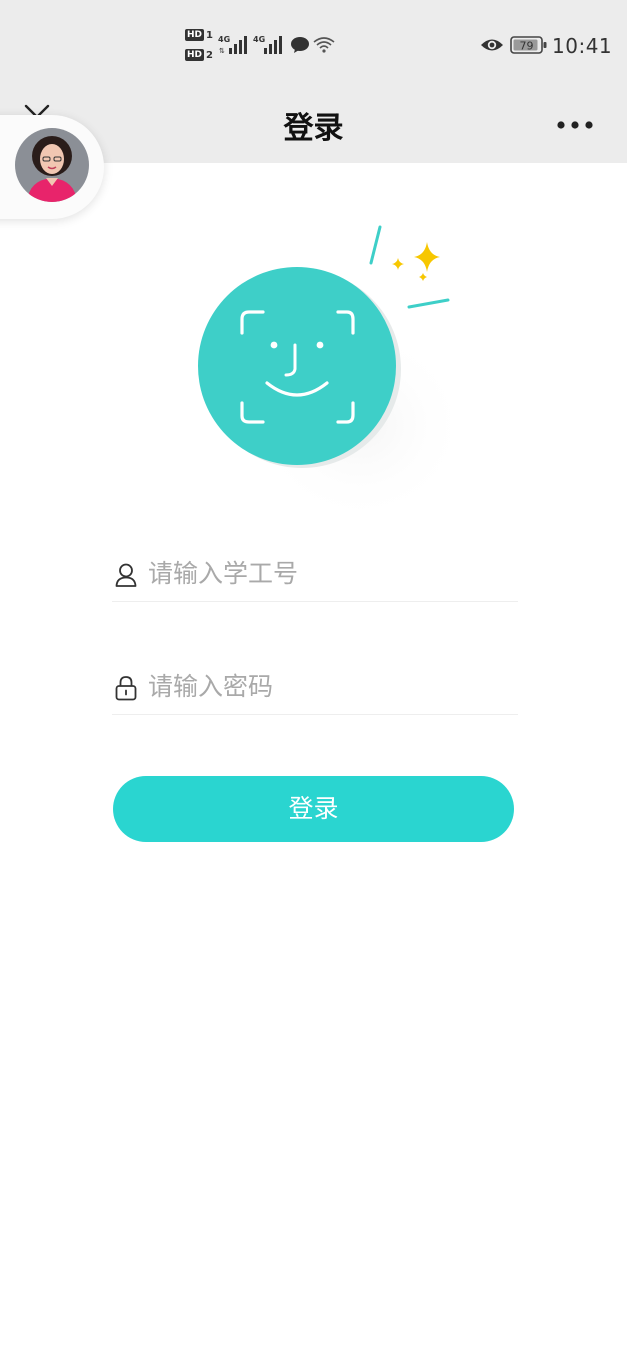 The height and width of the screenshot is (1358, 627). What do you see at coordinates (328, 573) in the screenshot?
I see `username-input` at bounding box center [328, 573].